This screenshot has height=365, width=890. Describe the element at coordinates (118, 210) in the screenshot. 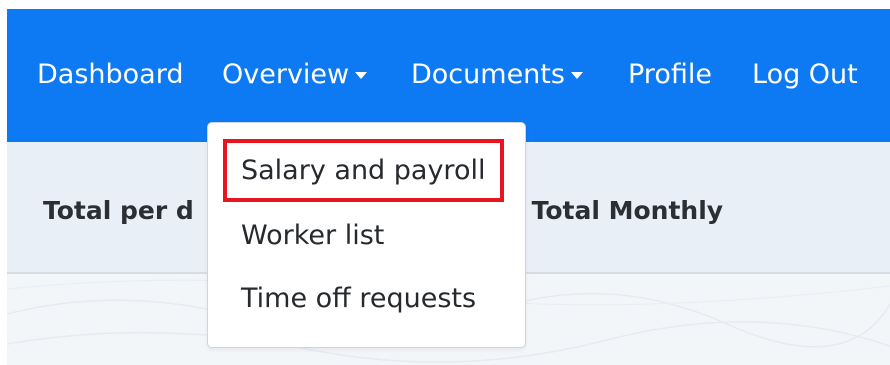

I see `summary-heading-left: Total per d` at that location.